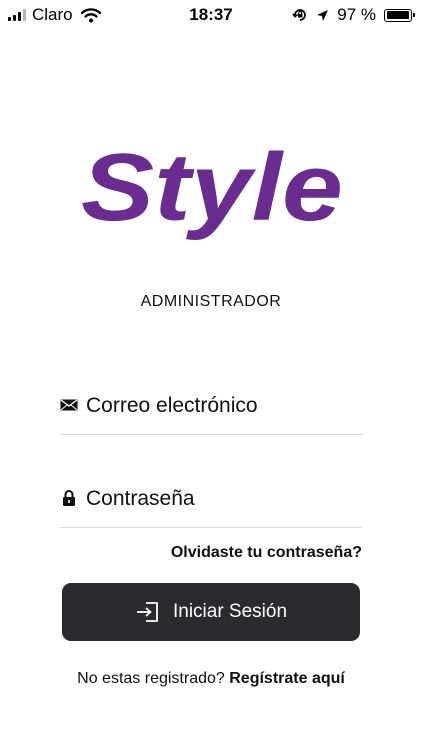  Describe the element at coordinates (230, 611) in the screenshot. I see `login-button-label: Iniciar Sesión` at that location.